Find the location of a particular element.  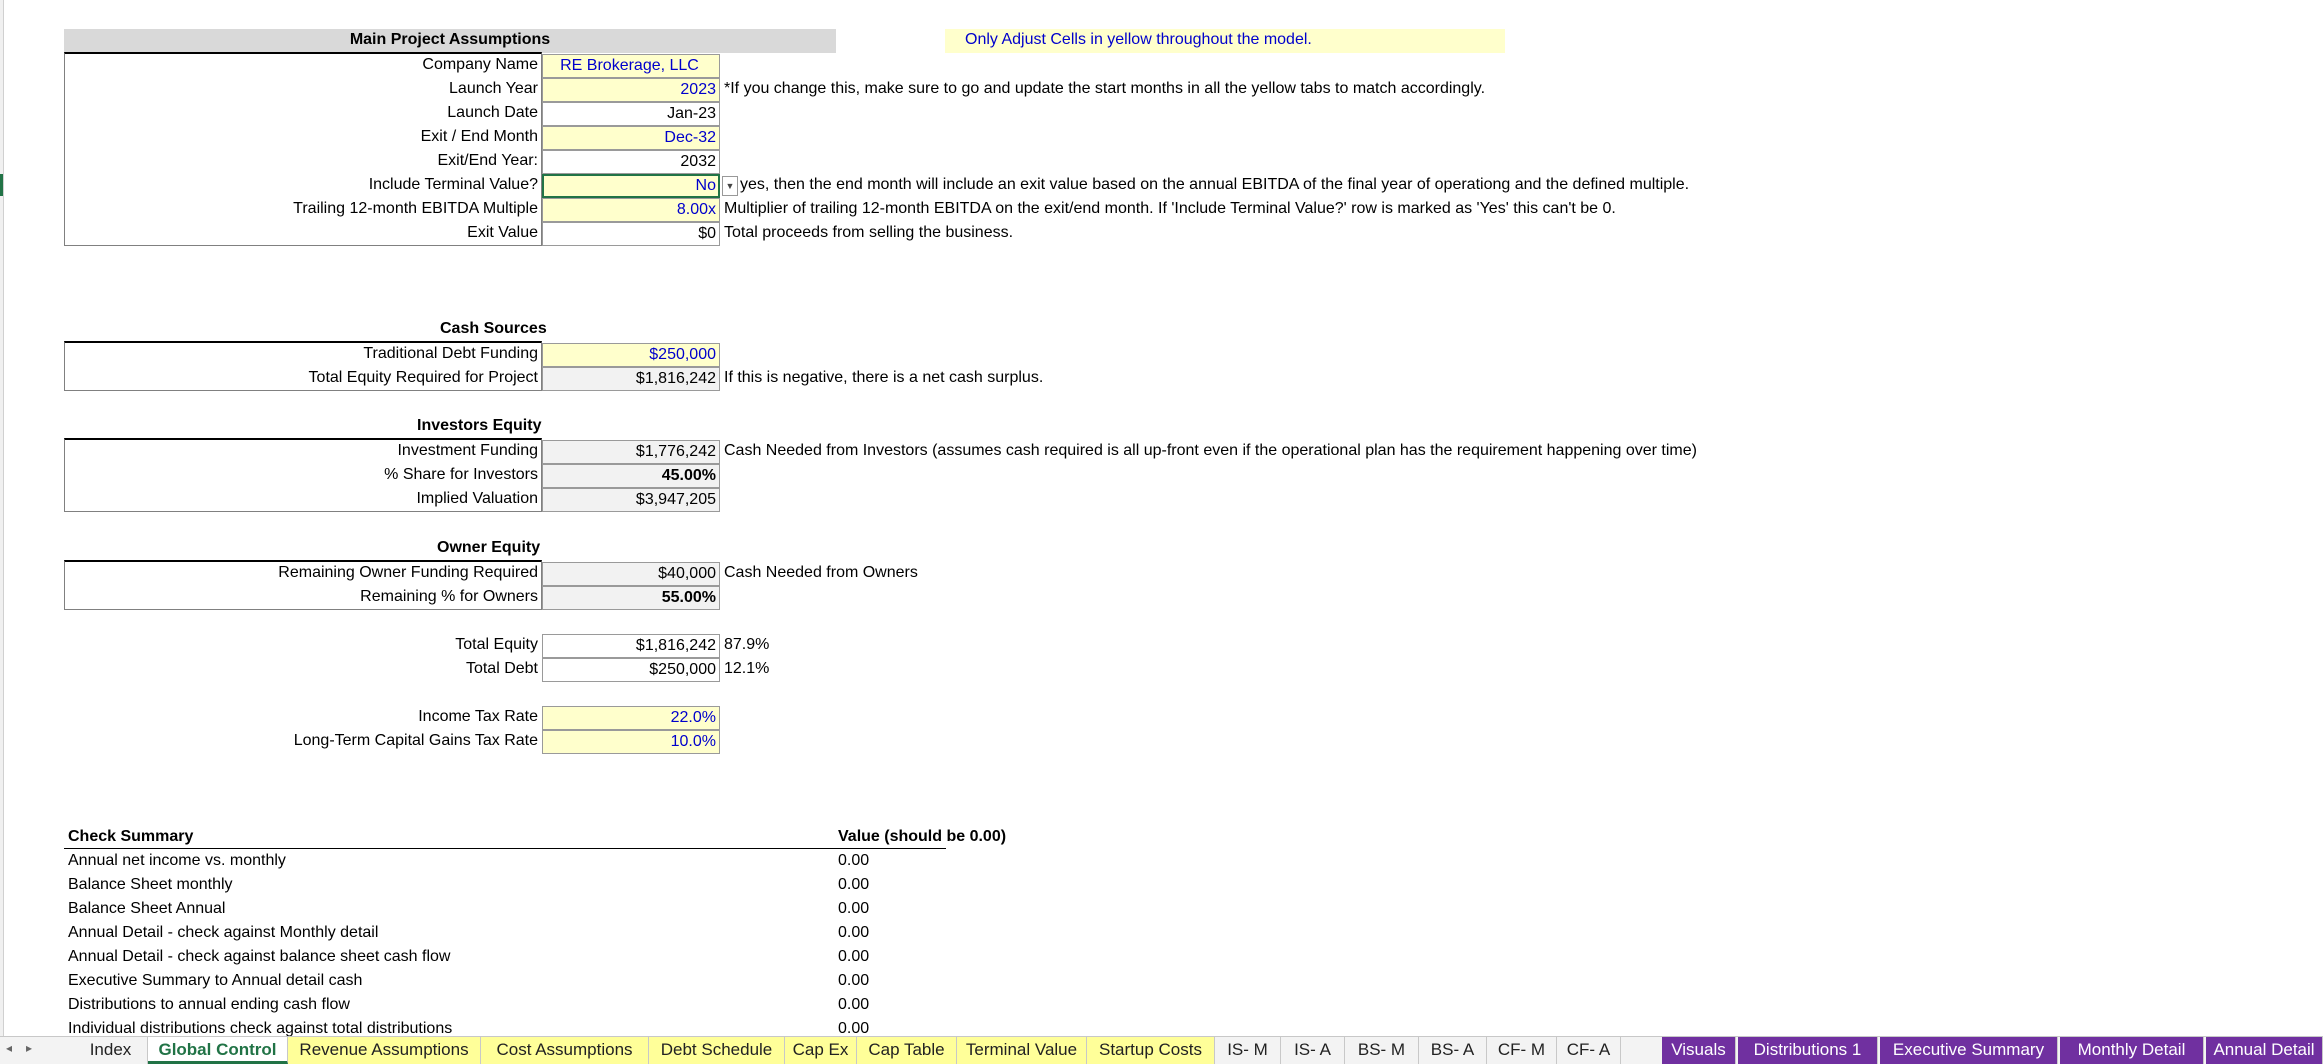

label-launch-year: Launch Year is located at coordinates (493, 88).